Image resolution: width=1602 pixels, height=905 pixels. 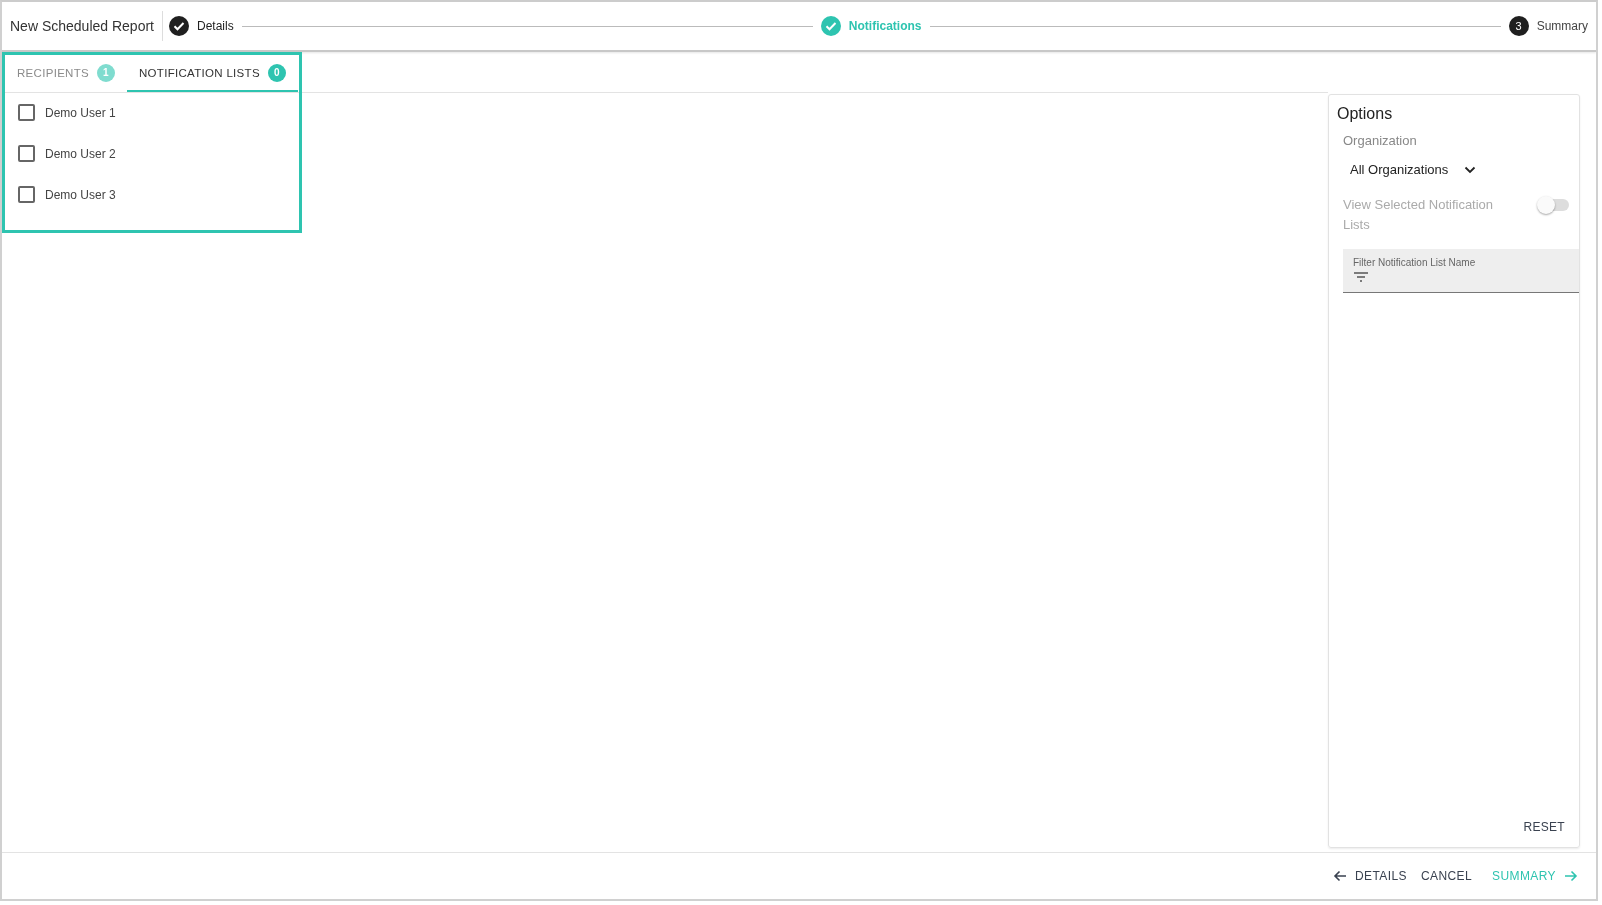 What do you see at coordinates (1419, 215) in the screenshot?
I see `toggle-label: View Selected Notification Lists` at bounding box center [1419, 215].